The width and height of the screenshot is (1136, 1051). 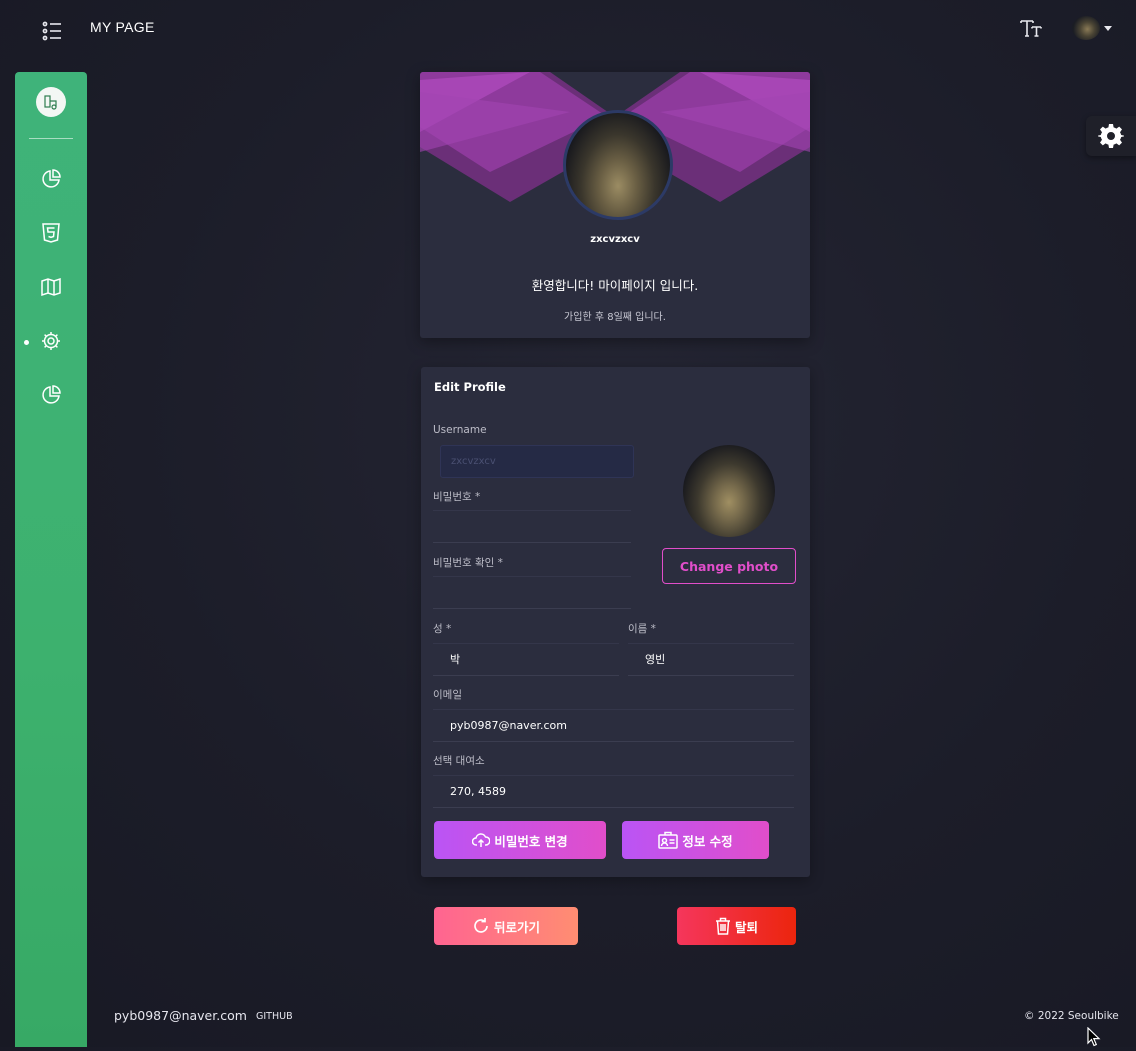 I want to click on update-info-button: 정보 수정, so click(x=695, y=840).